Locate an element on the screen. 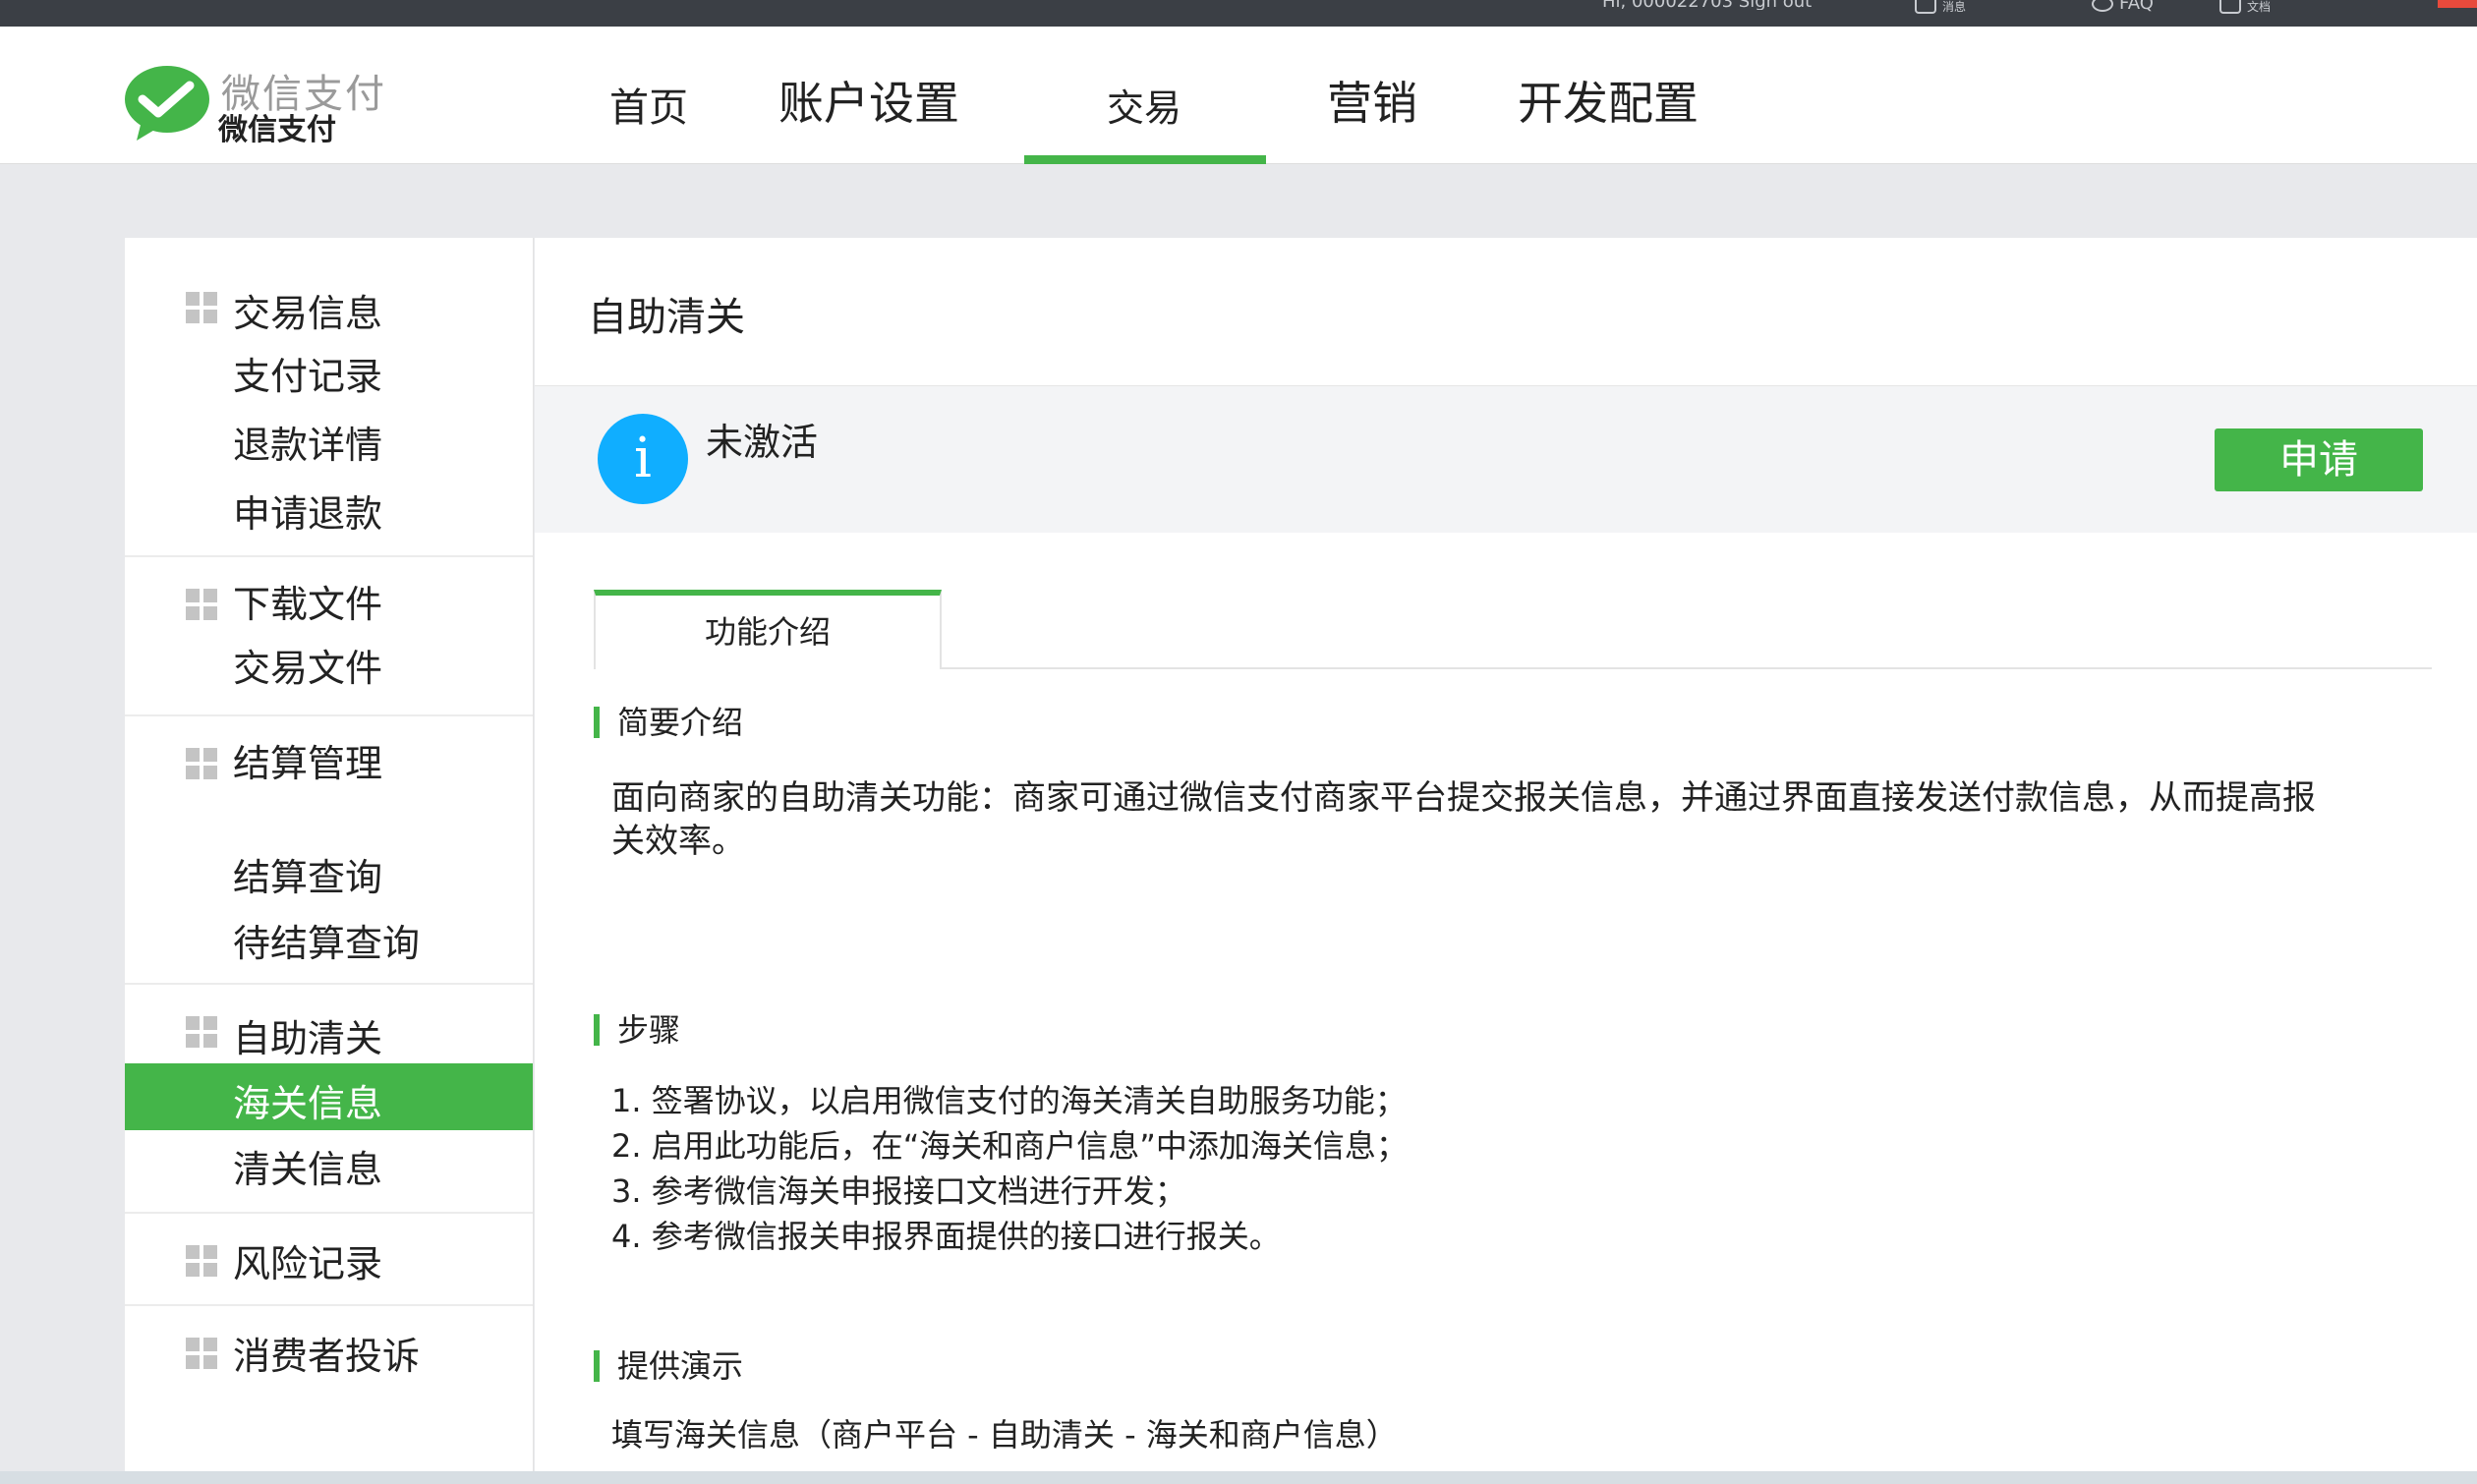 The image size is (2477, 1484). sidebar-item-apply-refund: 申请退款 is located at coordinates (307, 511).